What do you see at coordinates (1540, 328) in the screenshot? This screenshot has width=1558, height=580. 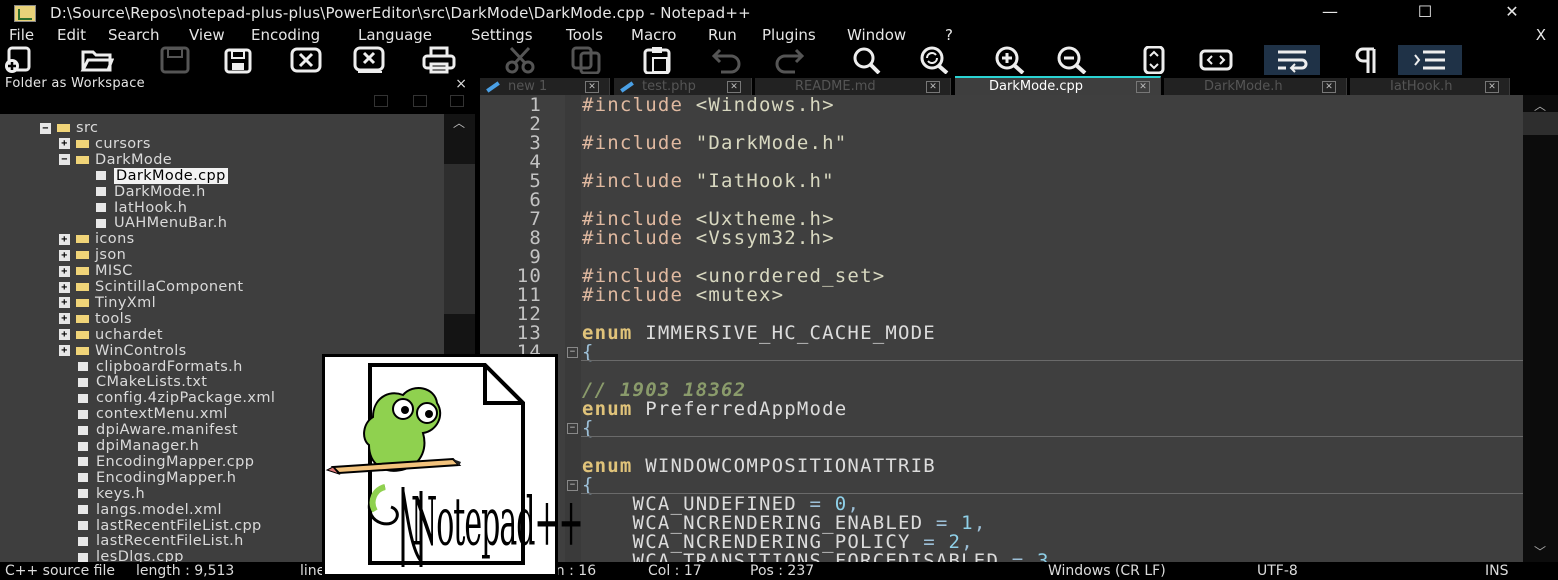 I see `editor-scrollbar: ︿ ﹀` at bounding box center [1540, 328].